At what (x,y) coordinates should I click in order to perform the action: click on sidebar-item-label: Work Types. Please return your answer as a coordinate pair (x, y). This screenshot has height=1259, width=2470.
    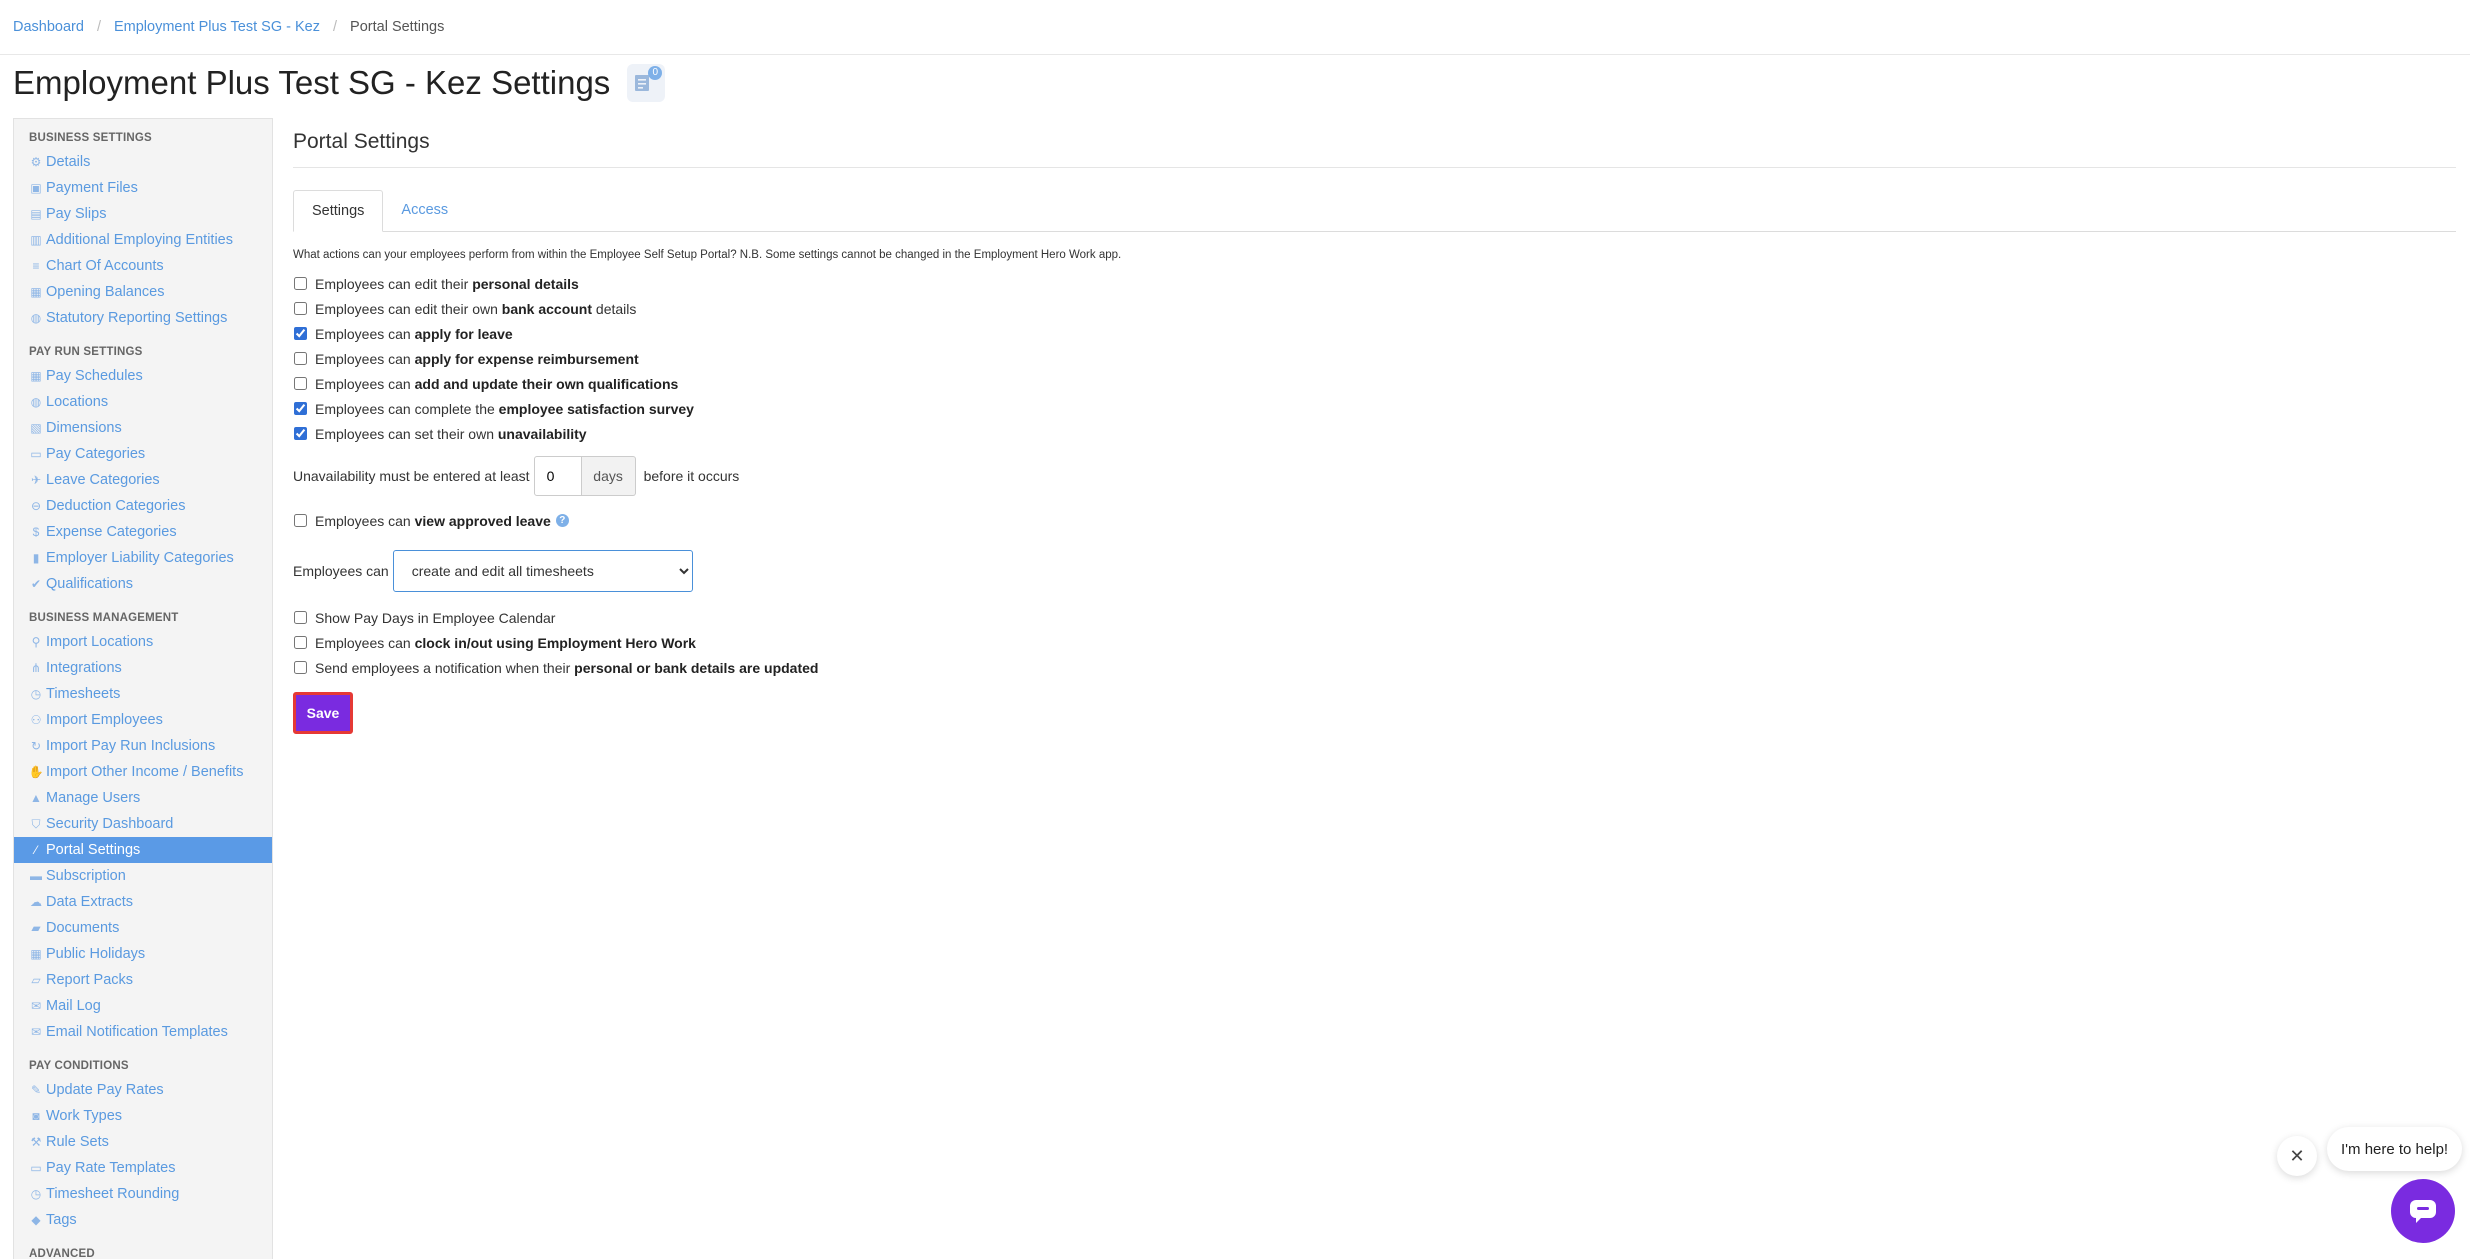
    Looking at the image, I should click on (84, 1116).